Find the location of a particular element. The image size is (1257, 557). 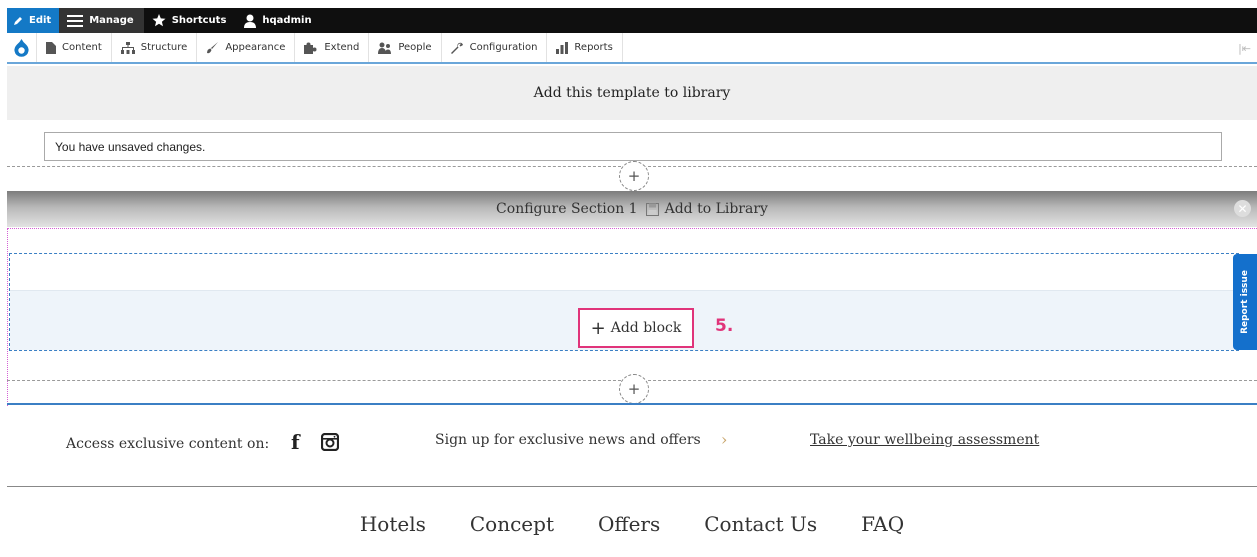

manage-label: Manage is located at coordinates (111, 20).